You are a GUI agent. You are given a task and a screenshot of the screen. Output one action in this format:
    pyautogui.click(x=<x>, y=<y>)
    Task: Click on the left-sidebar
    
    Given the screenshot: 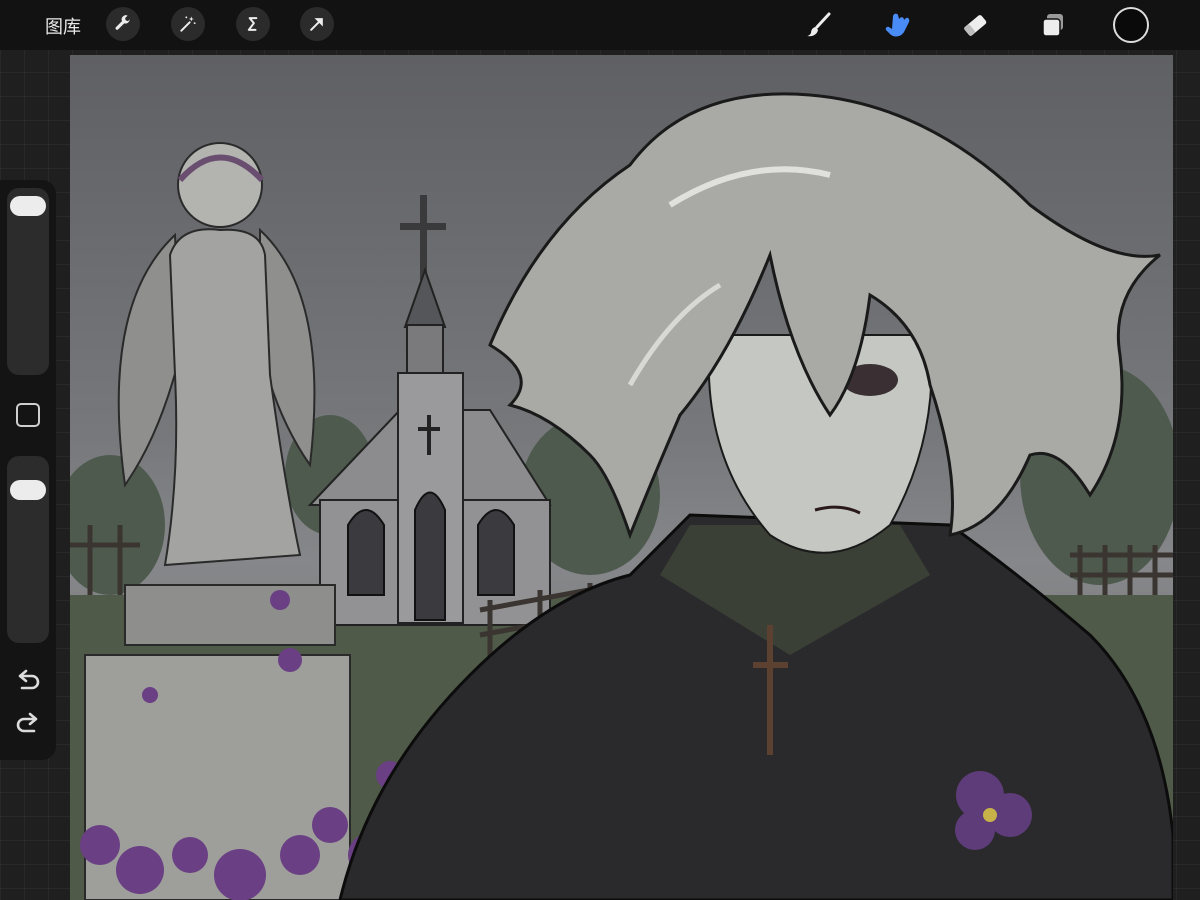 What is the action you would take?
    pyautogui.click(x=28, y=470)
    